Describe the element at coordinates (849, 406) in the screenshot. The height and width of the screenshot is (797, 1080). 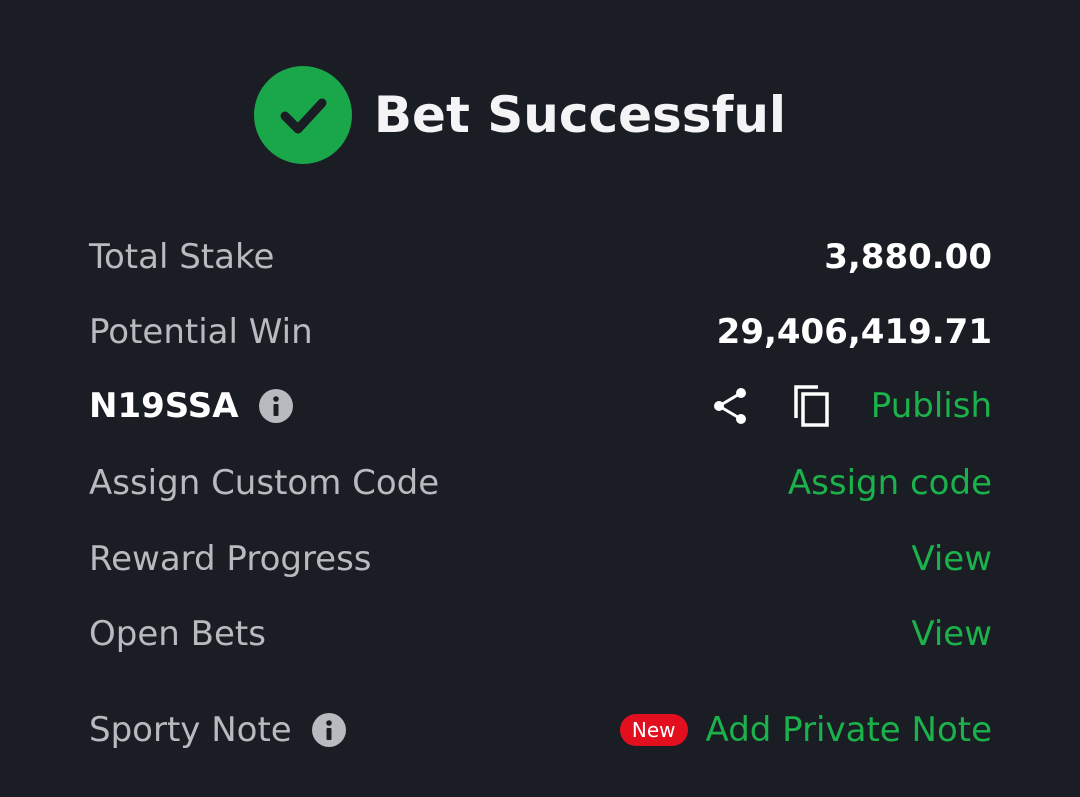
I see `booking-code-actions: Publish` at that location.